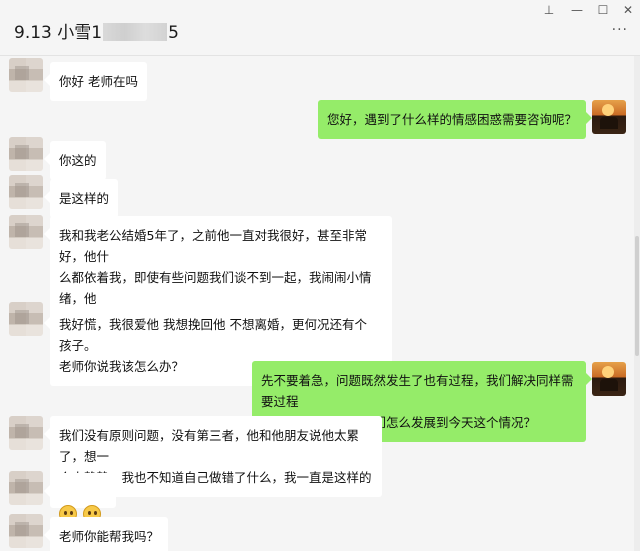 Image resolution: width=640 pixels, height=551 pixels. Describe the element at coordinates (549, 10) in the screenshot. I see `pin-icon: ⊥` at that location.